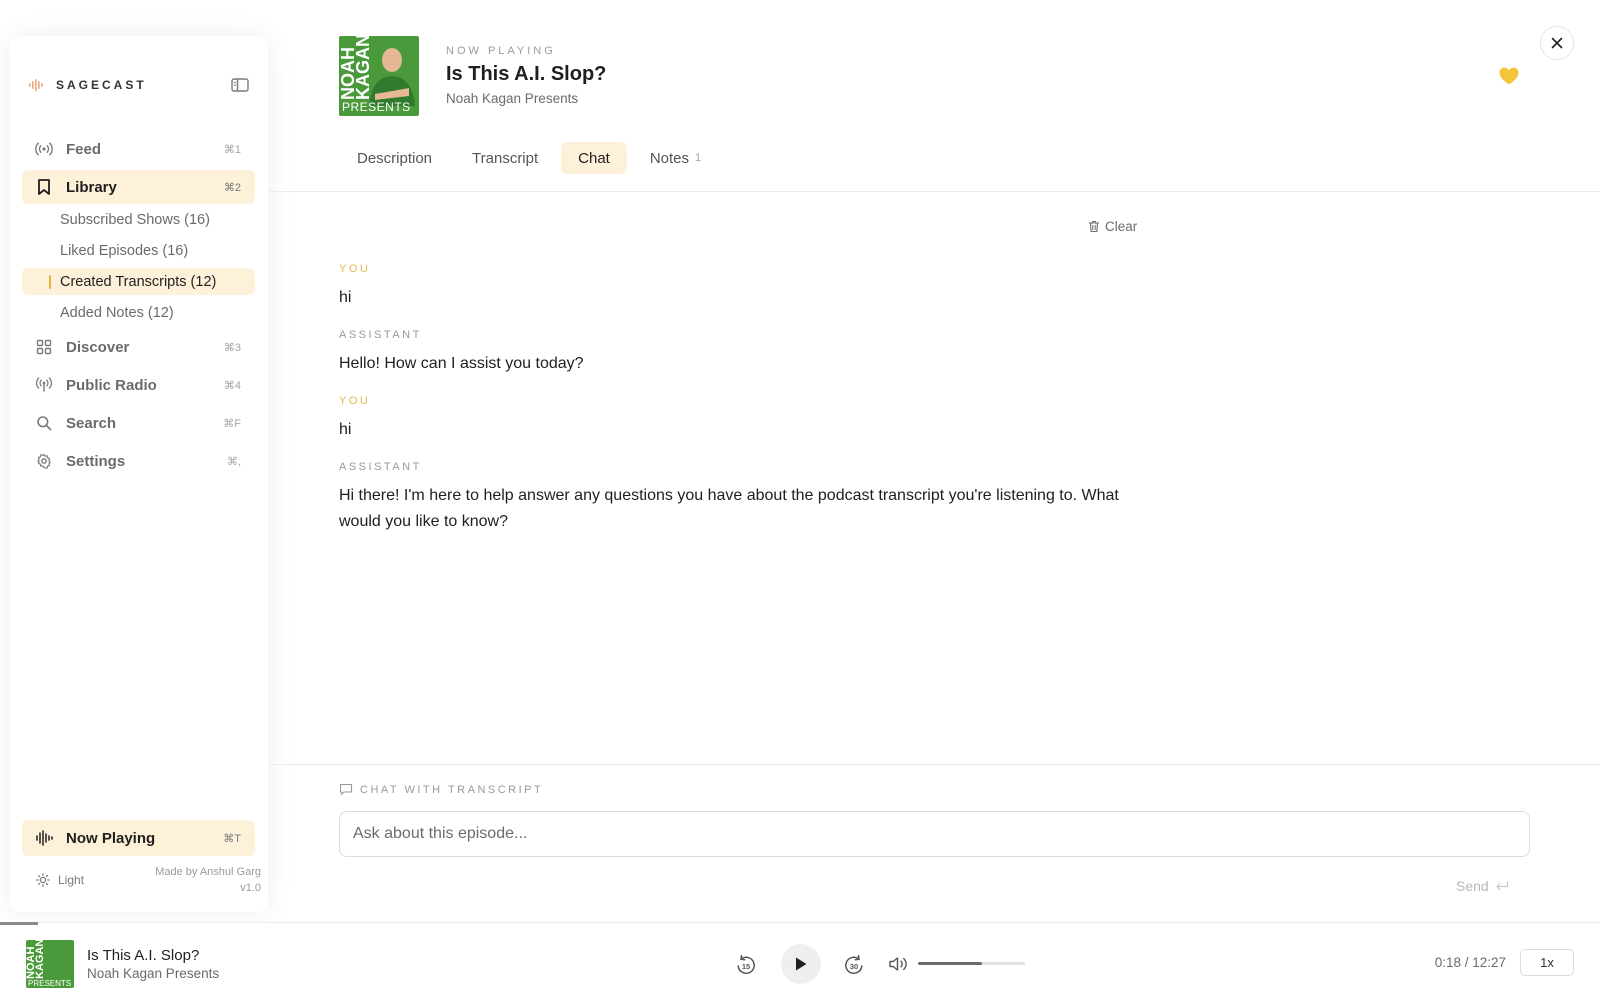 Image resolution: width=1600 pixels, height=1000 pixels. What do you see at coordinates (91, 187) in the screenshot?
I see `sidebar-item-label: Library` at bounding box center [91, 187].